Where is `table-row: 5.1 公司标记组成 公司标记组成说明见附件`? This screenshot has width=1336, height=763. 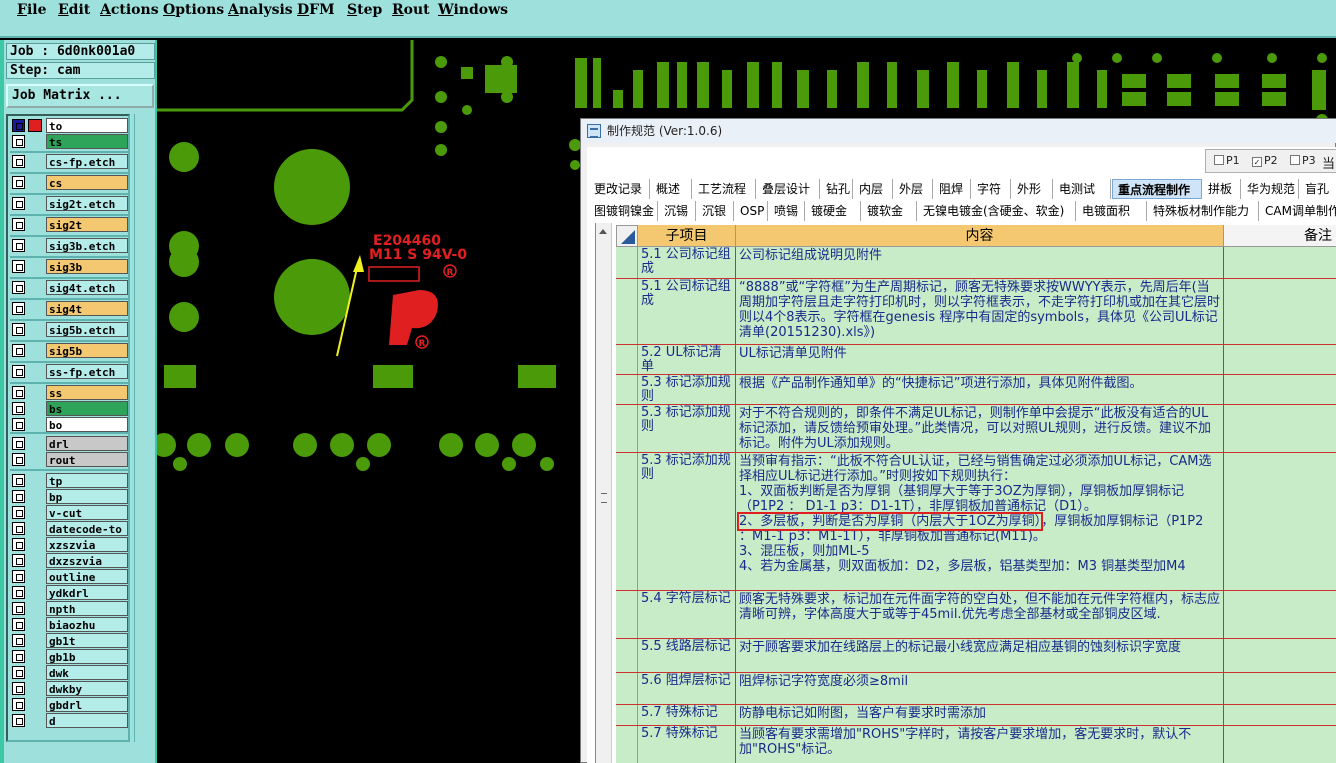
table-row: 5.1 公司标记组成 公司标记组成说明见附件 is located at coordinates (976, 263).